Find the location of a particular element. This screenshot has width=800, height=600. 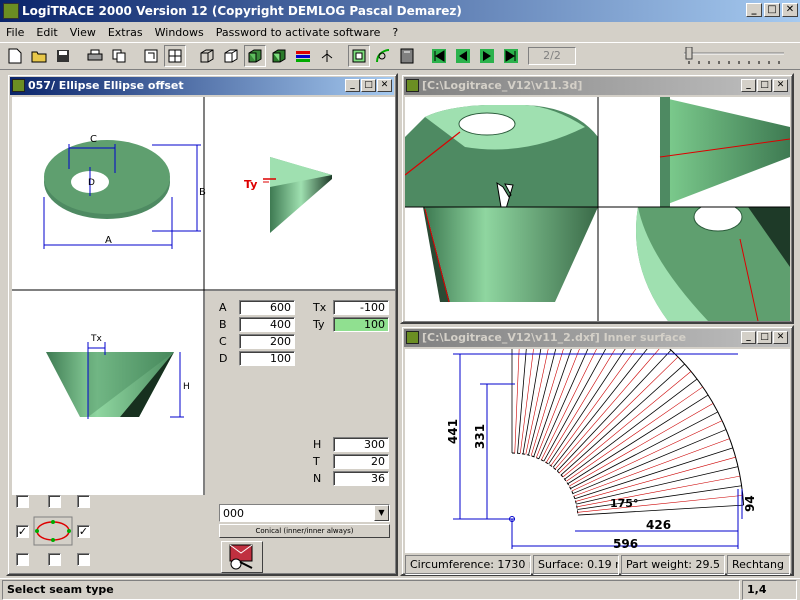

cube-green-icon is located at coordinates (279, 56).